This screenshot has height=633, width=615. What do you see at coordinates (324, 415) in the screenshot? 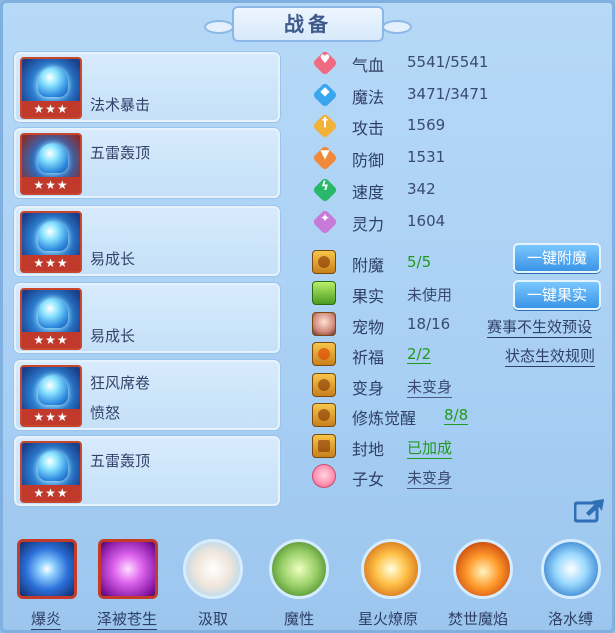
I see `cultivation-icon` at bounding box center [324, 415].